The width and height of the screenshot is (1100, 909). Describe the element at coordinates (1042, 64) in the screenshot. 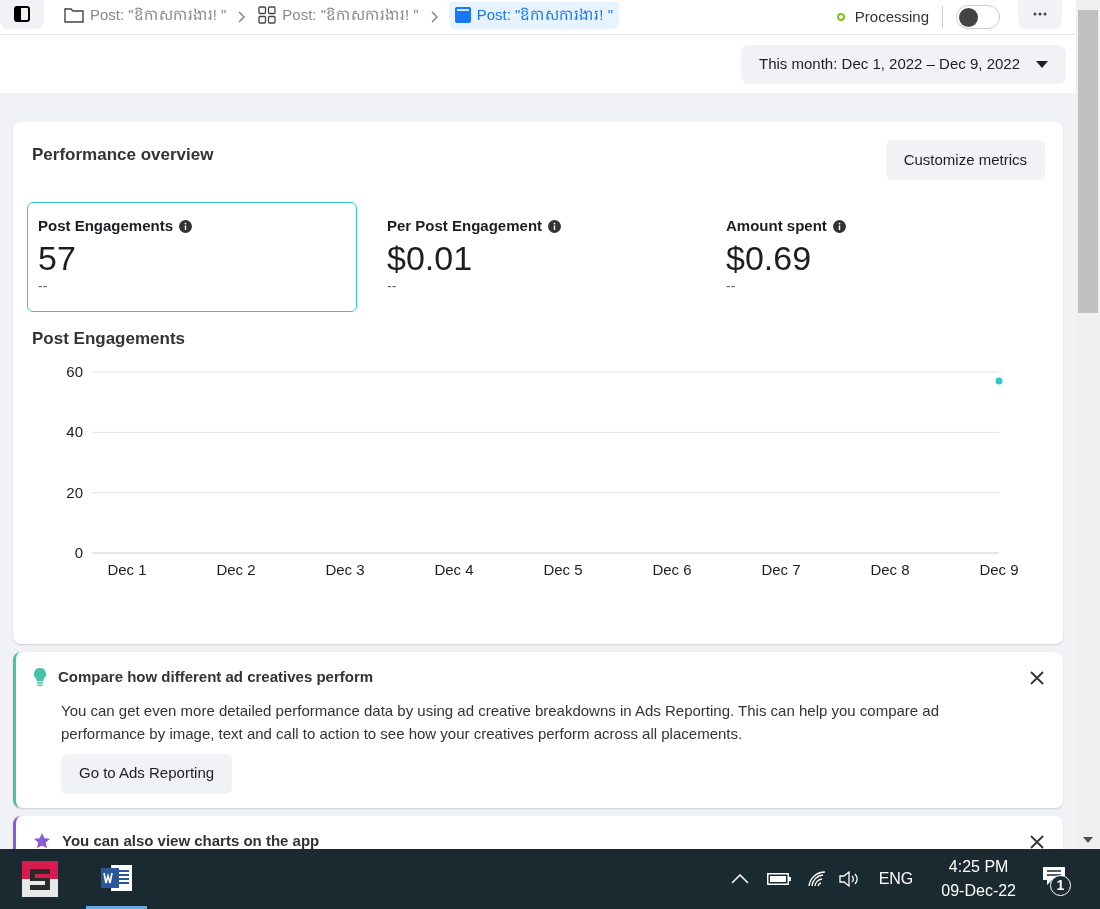

I see `caret-icon` at that location.